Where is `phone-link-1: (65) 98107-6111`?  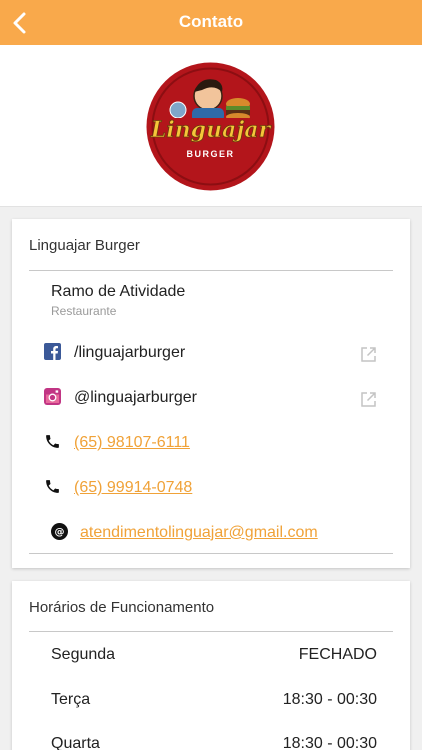
phone-link-1: (65) 98107-6111 is located at coordinates (132, 443).